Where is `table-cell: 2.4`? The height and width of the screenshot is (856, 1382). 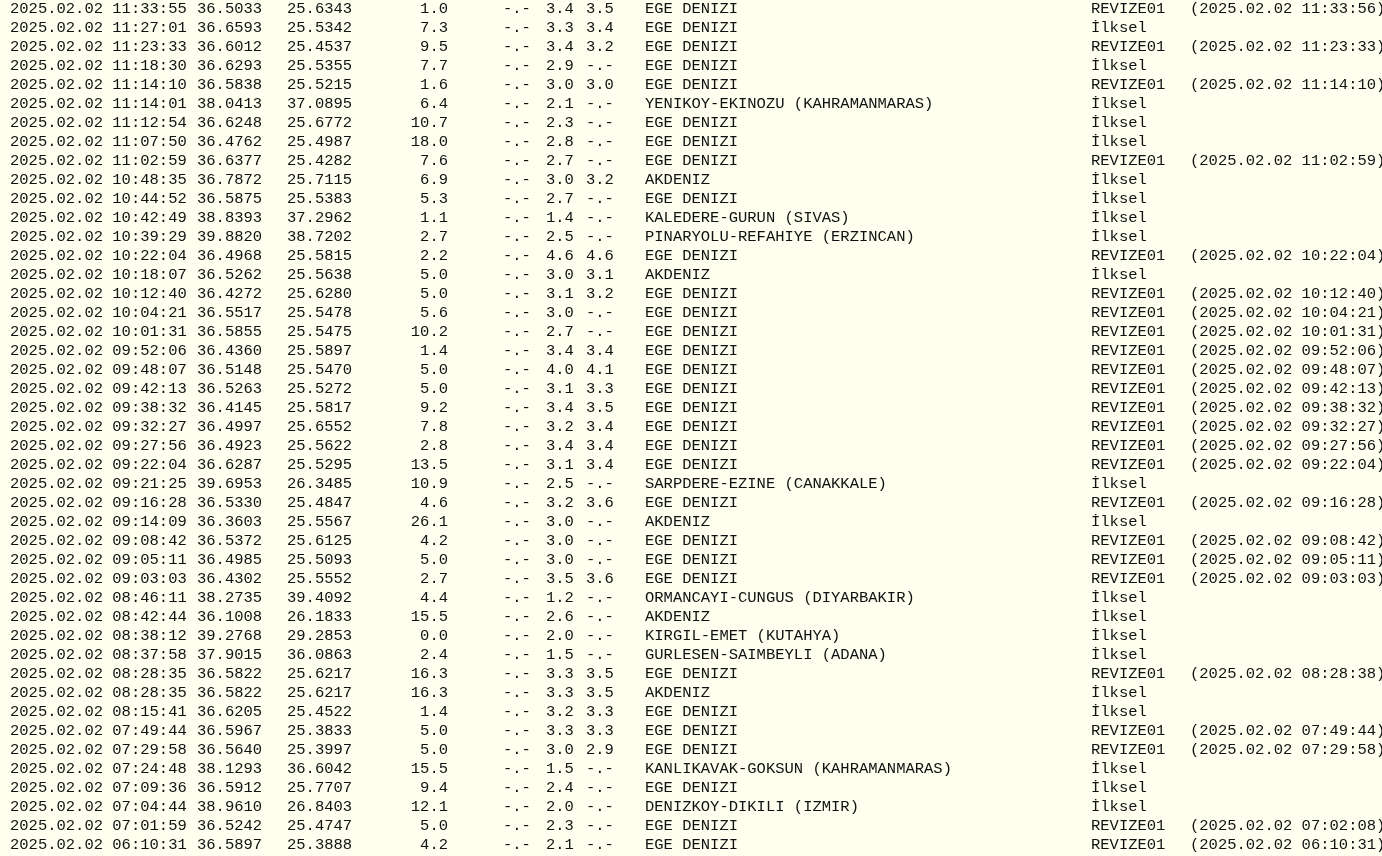 table-cell: 2.4 is located at coordinates (434, 655).